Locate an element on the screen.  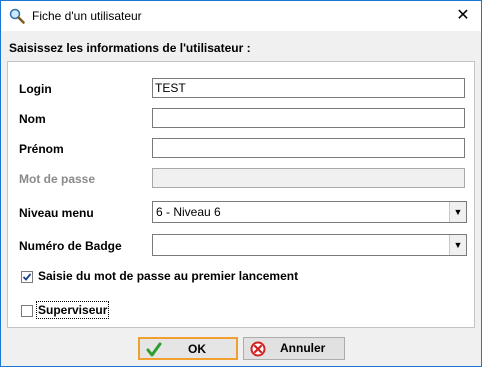
prenom-label: Prénom is located at coordinates (41, 149).